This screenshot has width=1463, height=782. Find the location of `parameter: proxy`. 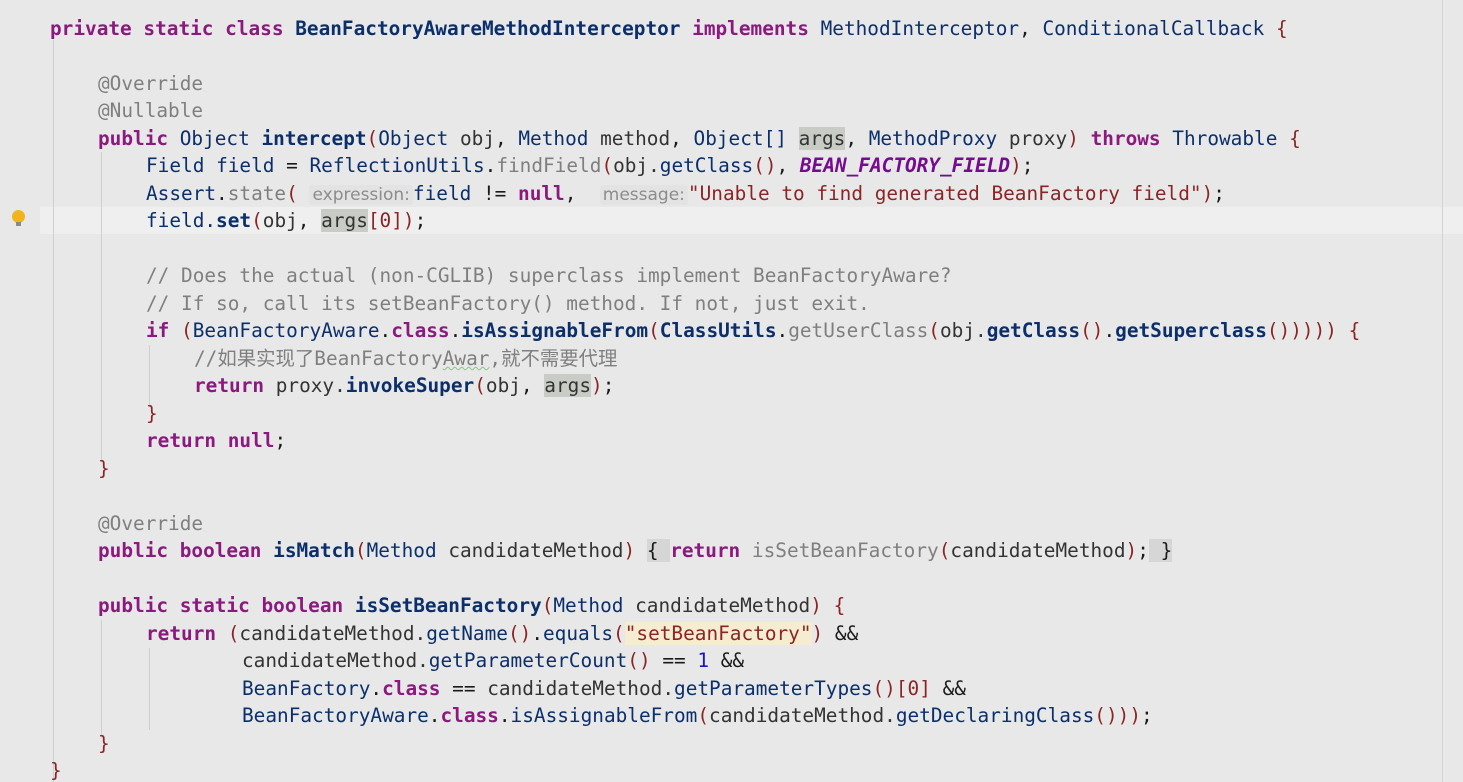

parameter: proxy is located at coordinates (1038, 138).